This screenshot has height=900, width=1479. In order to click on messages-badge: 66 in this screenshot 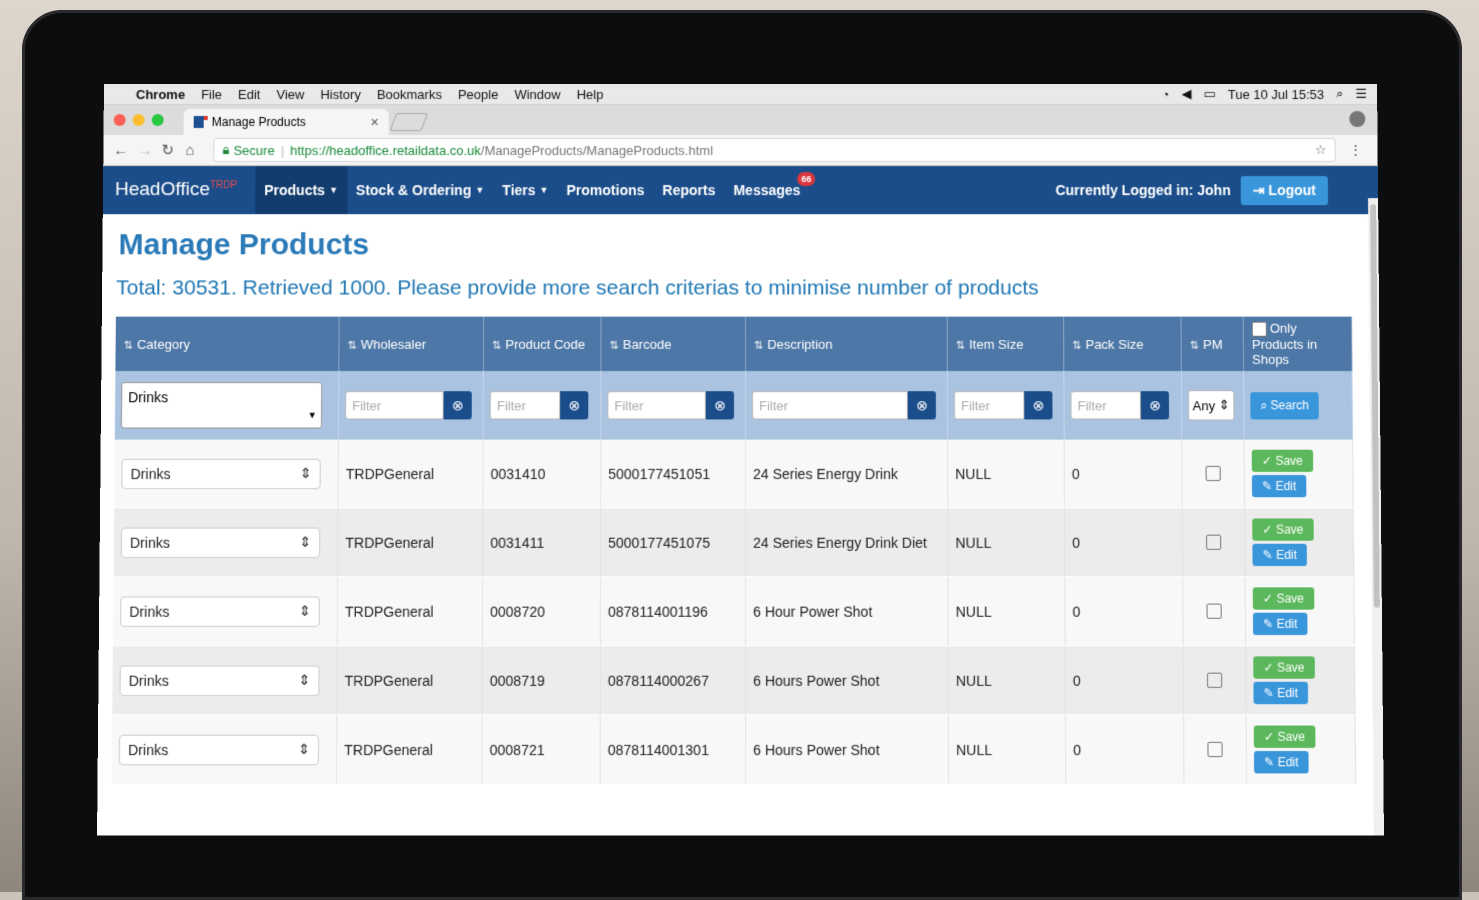, I will do `click(806, 179)`.